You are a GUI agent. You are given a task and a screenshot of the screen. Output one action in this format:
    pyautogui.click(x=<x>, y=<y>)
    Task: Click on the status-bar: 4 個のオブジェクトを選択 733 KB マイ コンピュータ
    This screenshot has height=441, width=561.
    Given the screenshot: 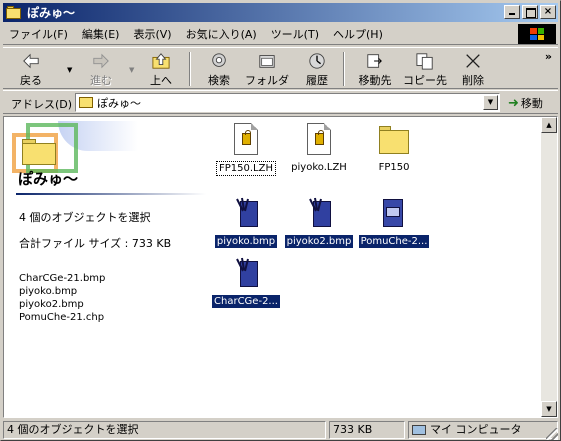 What is the action you would take?
    pyautogui.click(x=280, y=430)
    